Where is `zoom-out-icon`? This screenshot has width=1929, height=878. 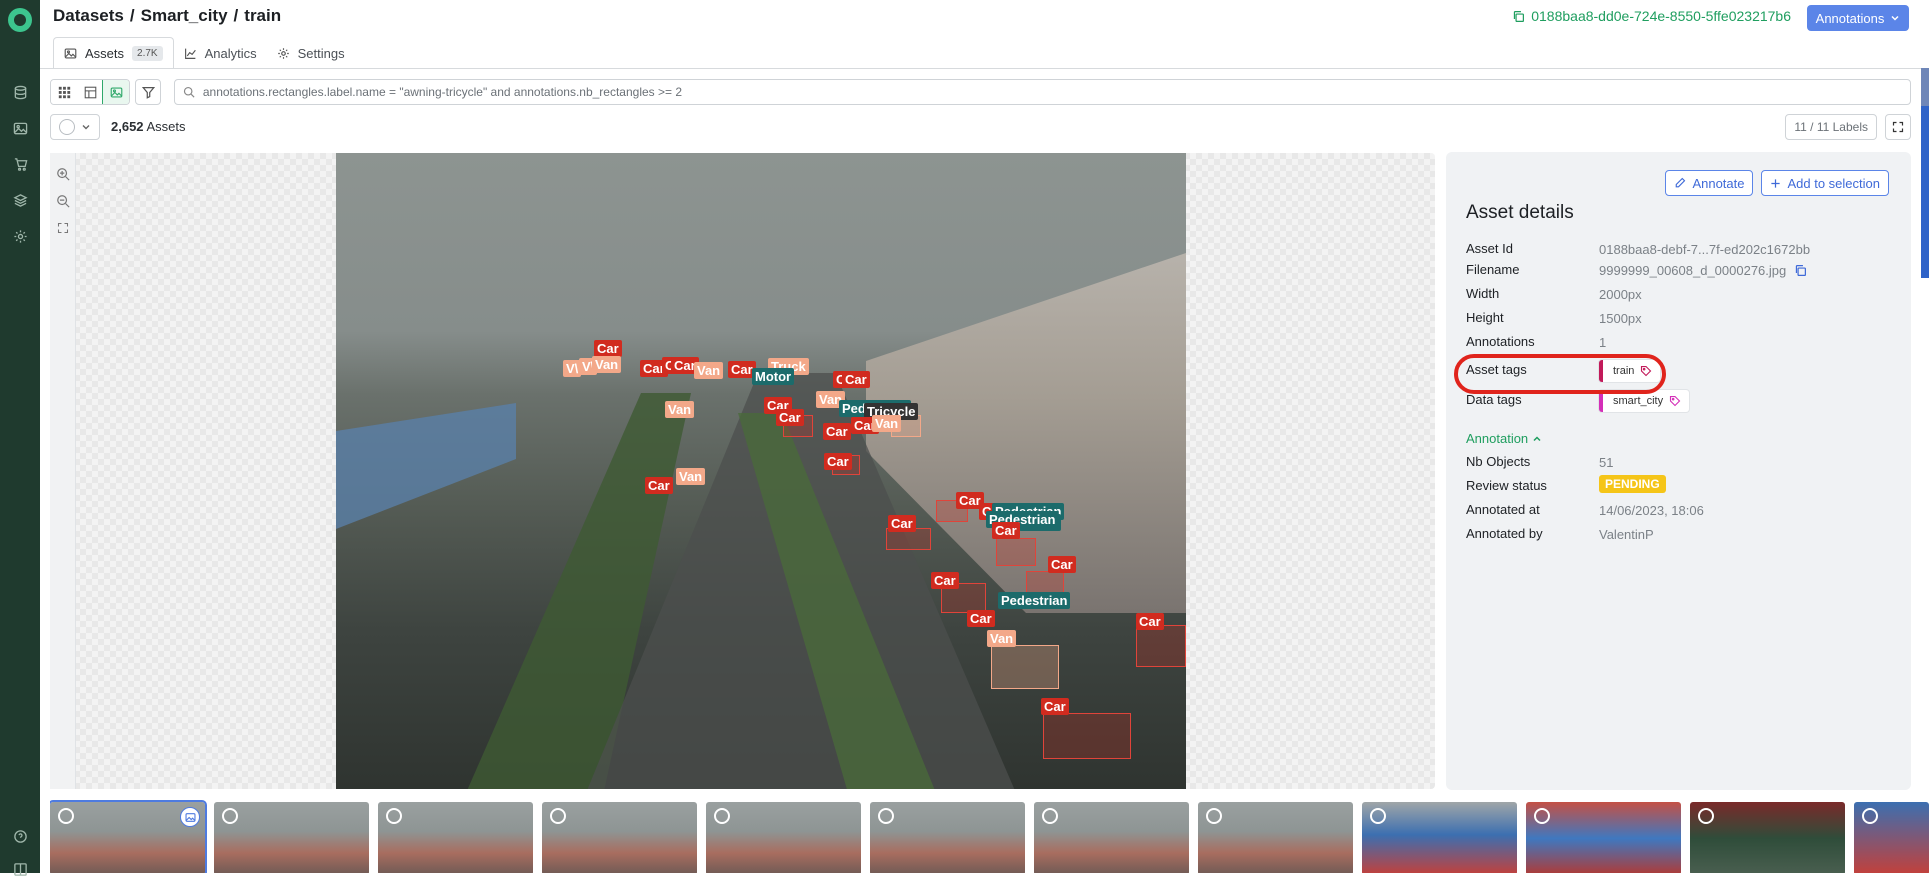 zoom-out-icon is located at coordinates (63, 201).